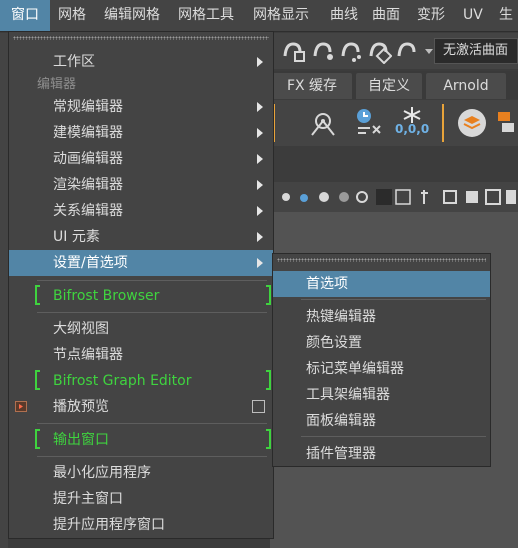 The image size is (518, 548). I want to click on menu-item-label: 最小化应用程序, so click(102, 473).